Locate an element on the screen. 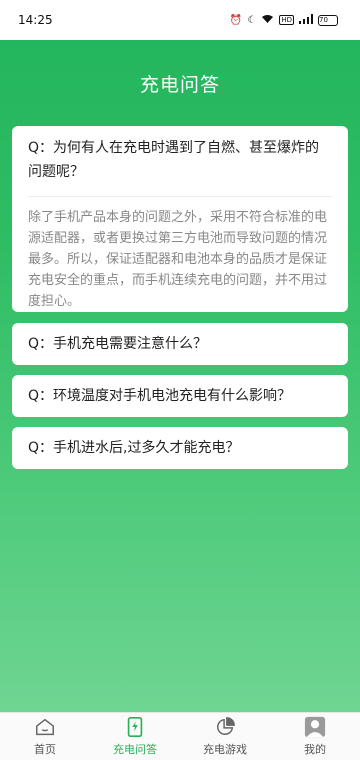 This screenshot has width=360, height=760. tab-label: 首页 is located at coordinates (45, 749).